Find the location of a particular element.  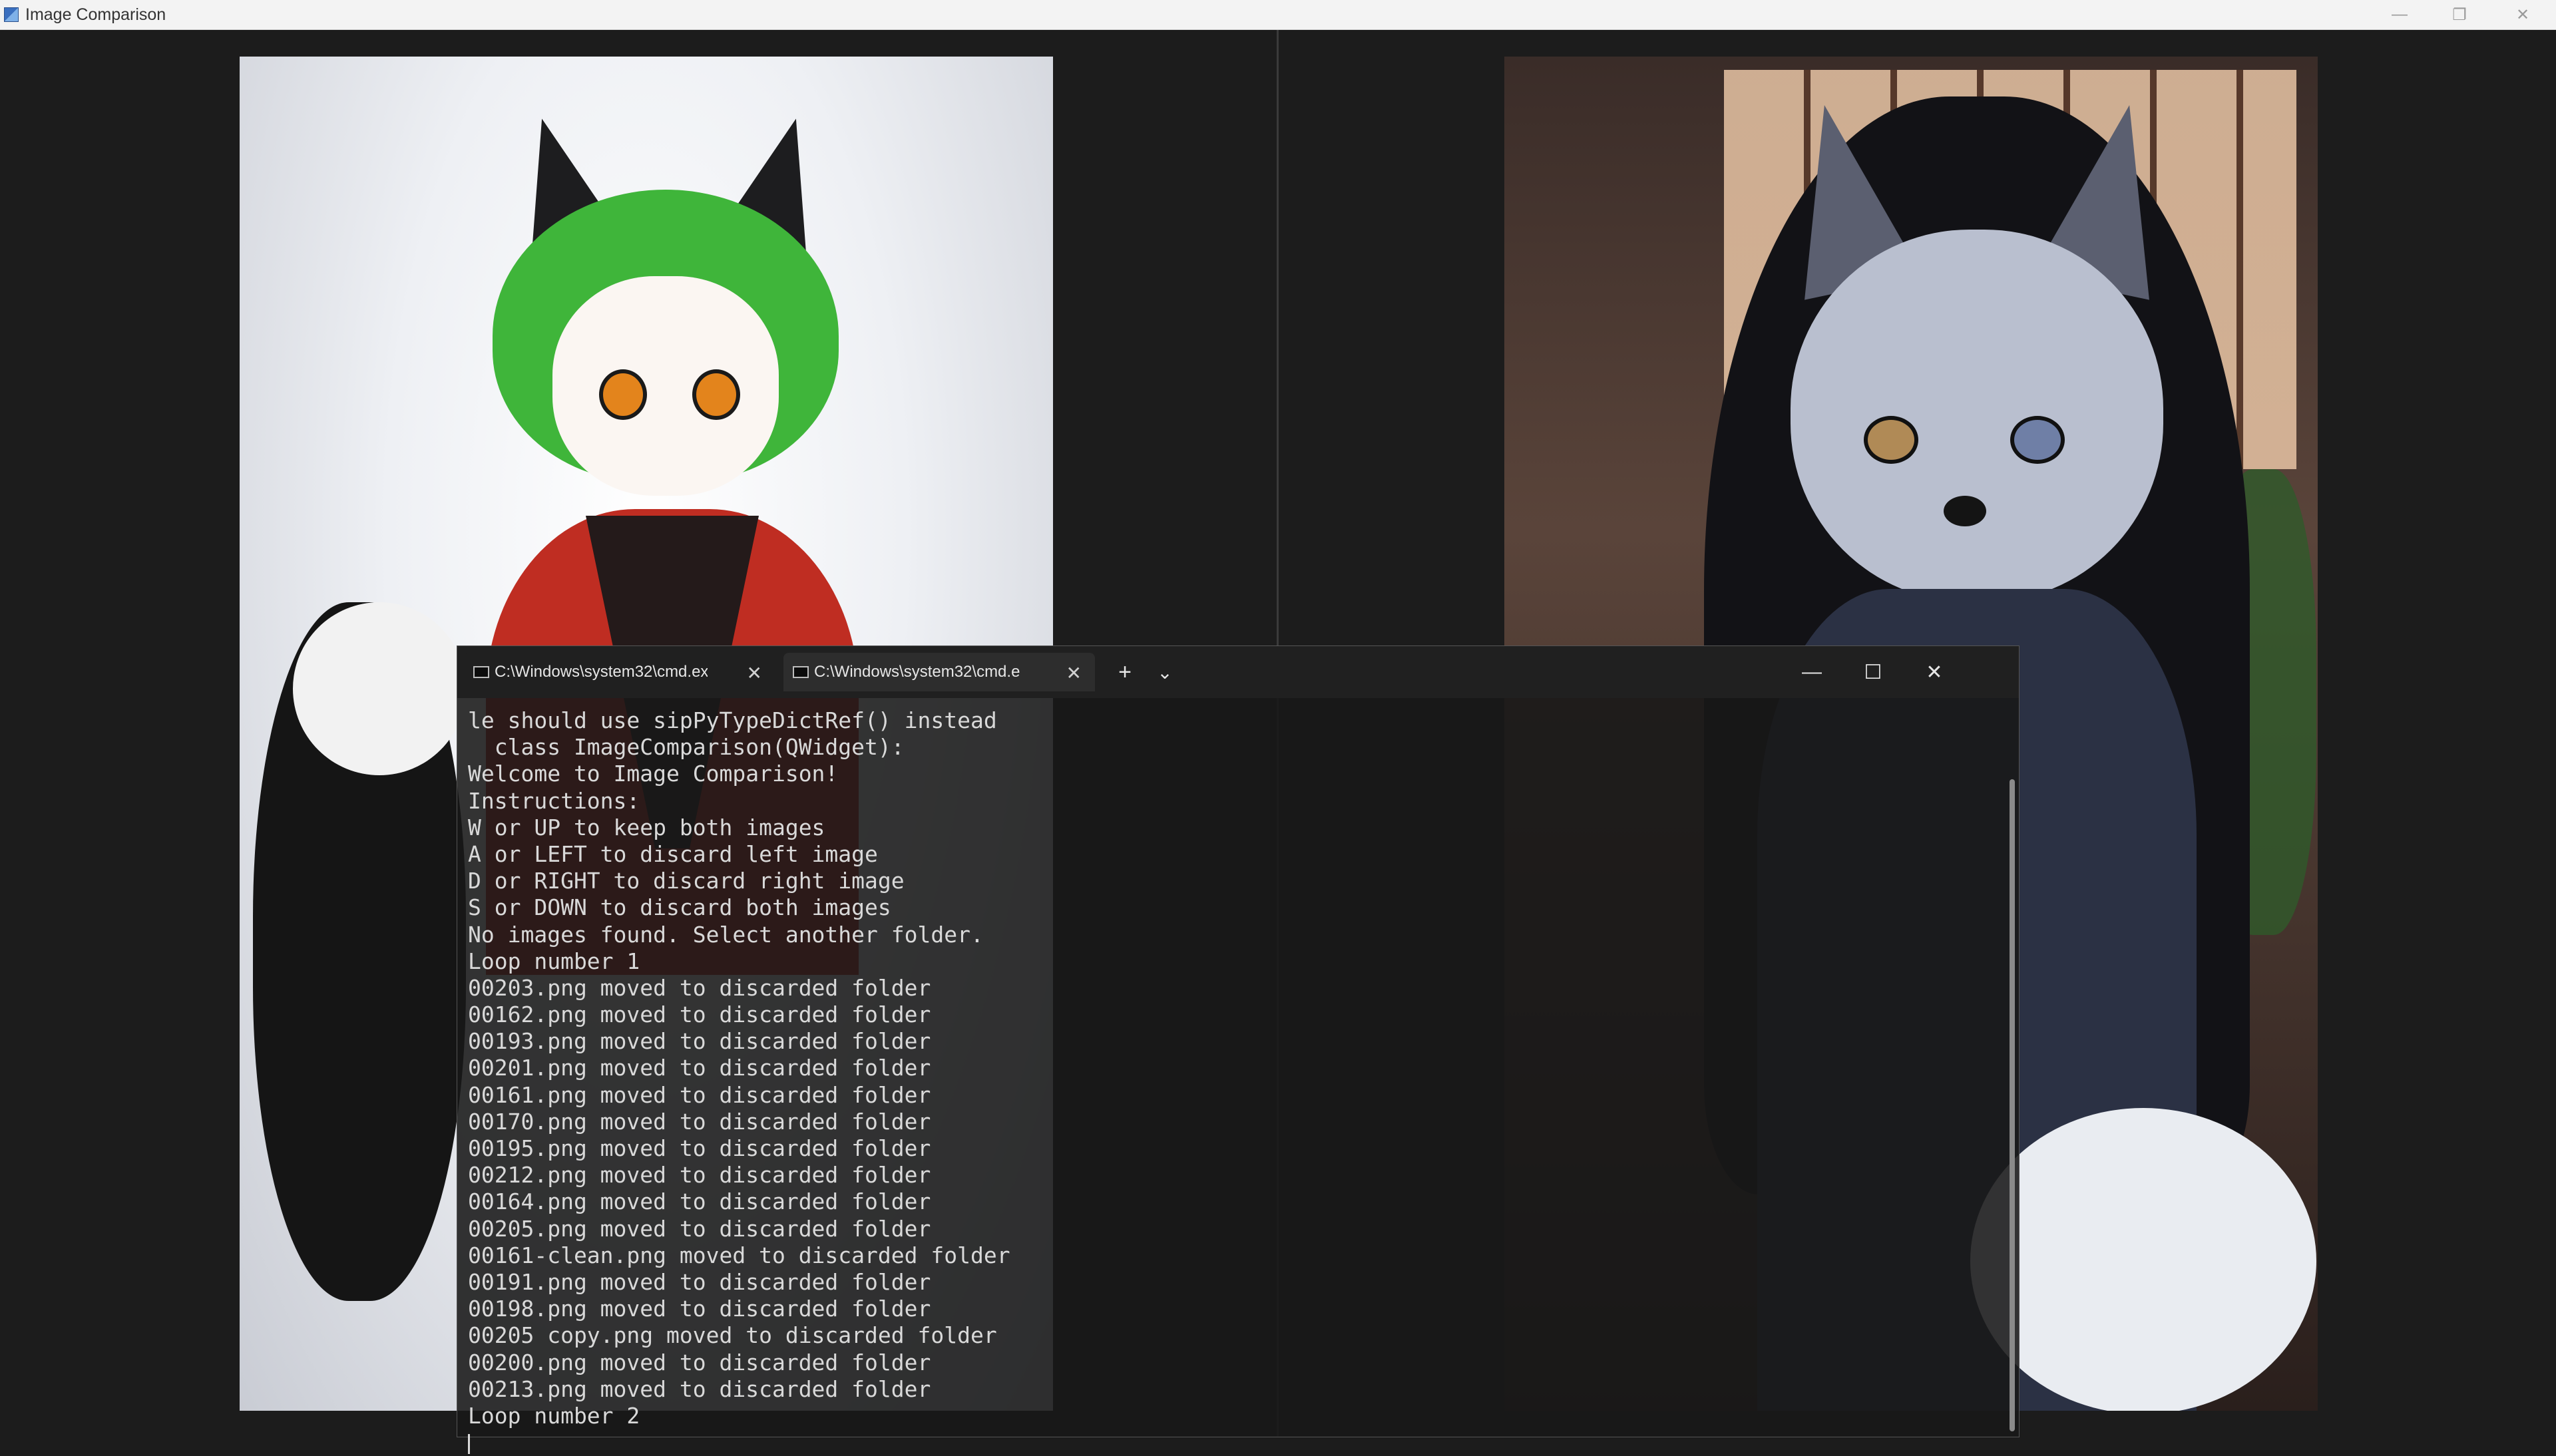

terminal-line: 00203.png moved to discarded folder is located at coordinates (699, 988).